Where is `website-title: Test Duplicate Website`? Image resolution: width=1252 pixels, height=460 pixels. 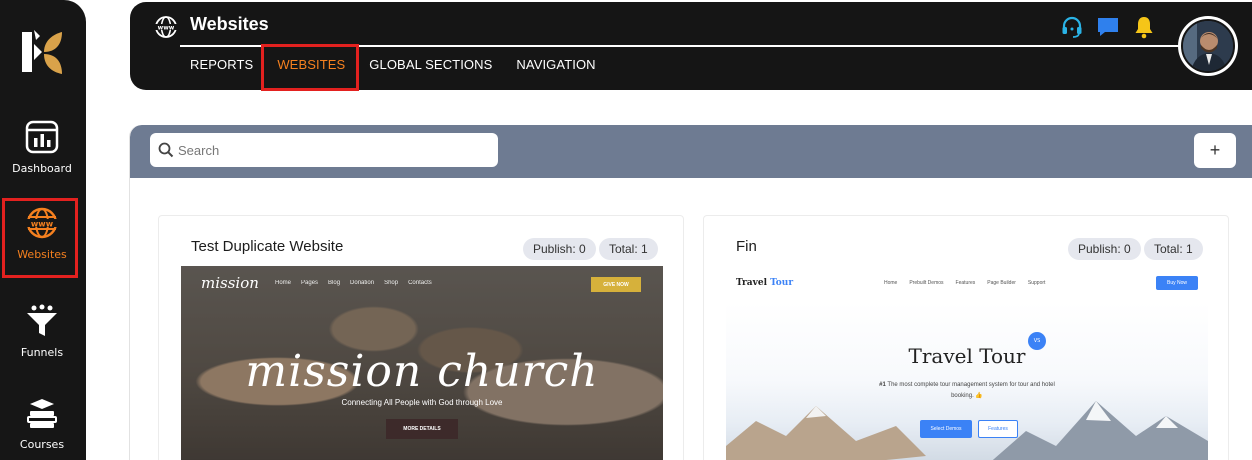
website-title: Test Duplicate Website is located at coordinates (267, 246).